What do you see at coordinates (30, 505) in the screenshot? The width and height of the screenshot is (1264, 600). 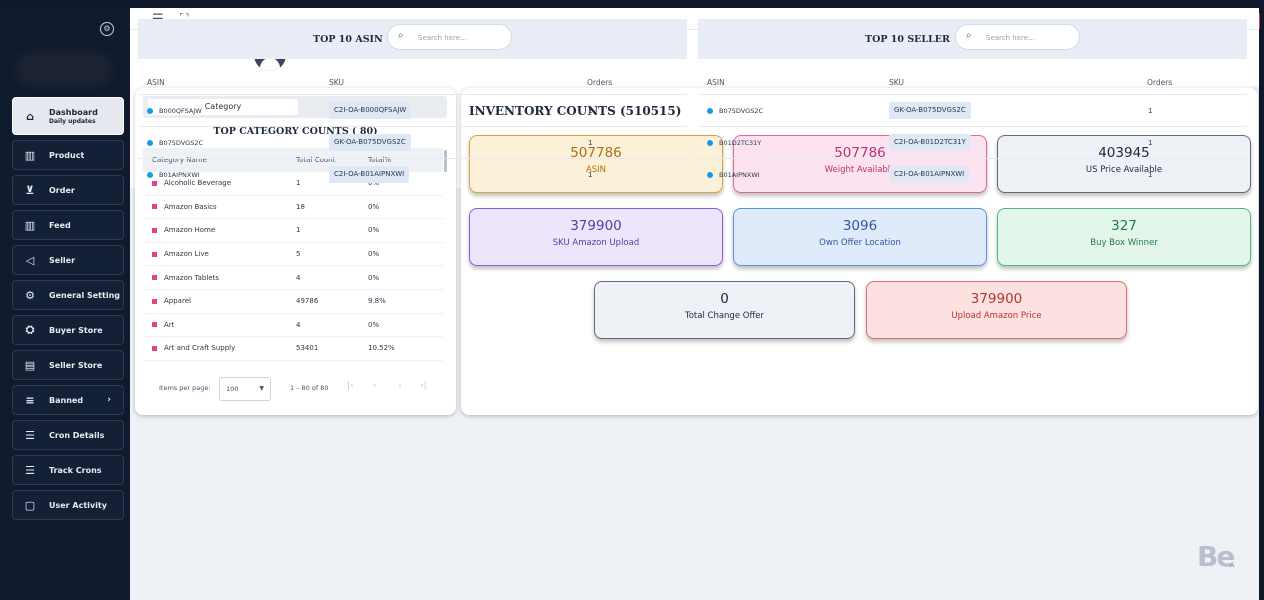 I see `clipboard-icon: ▢` at bounding box center [30, 505].